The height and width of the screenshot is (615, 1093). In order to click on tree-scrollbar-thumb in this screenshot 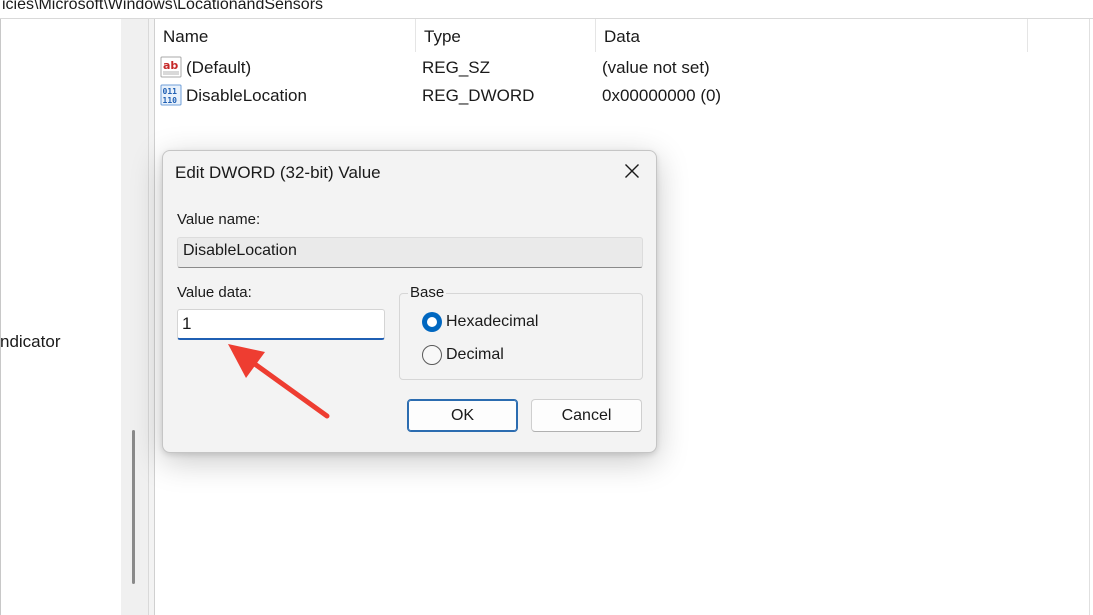, I will do `click(133, 507)`.